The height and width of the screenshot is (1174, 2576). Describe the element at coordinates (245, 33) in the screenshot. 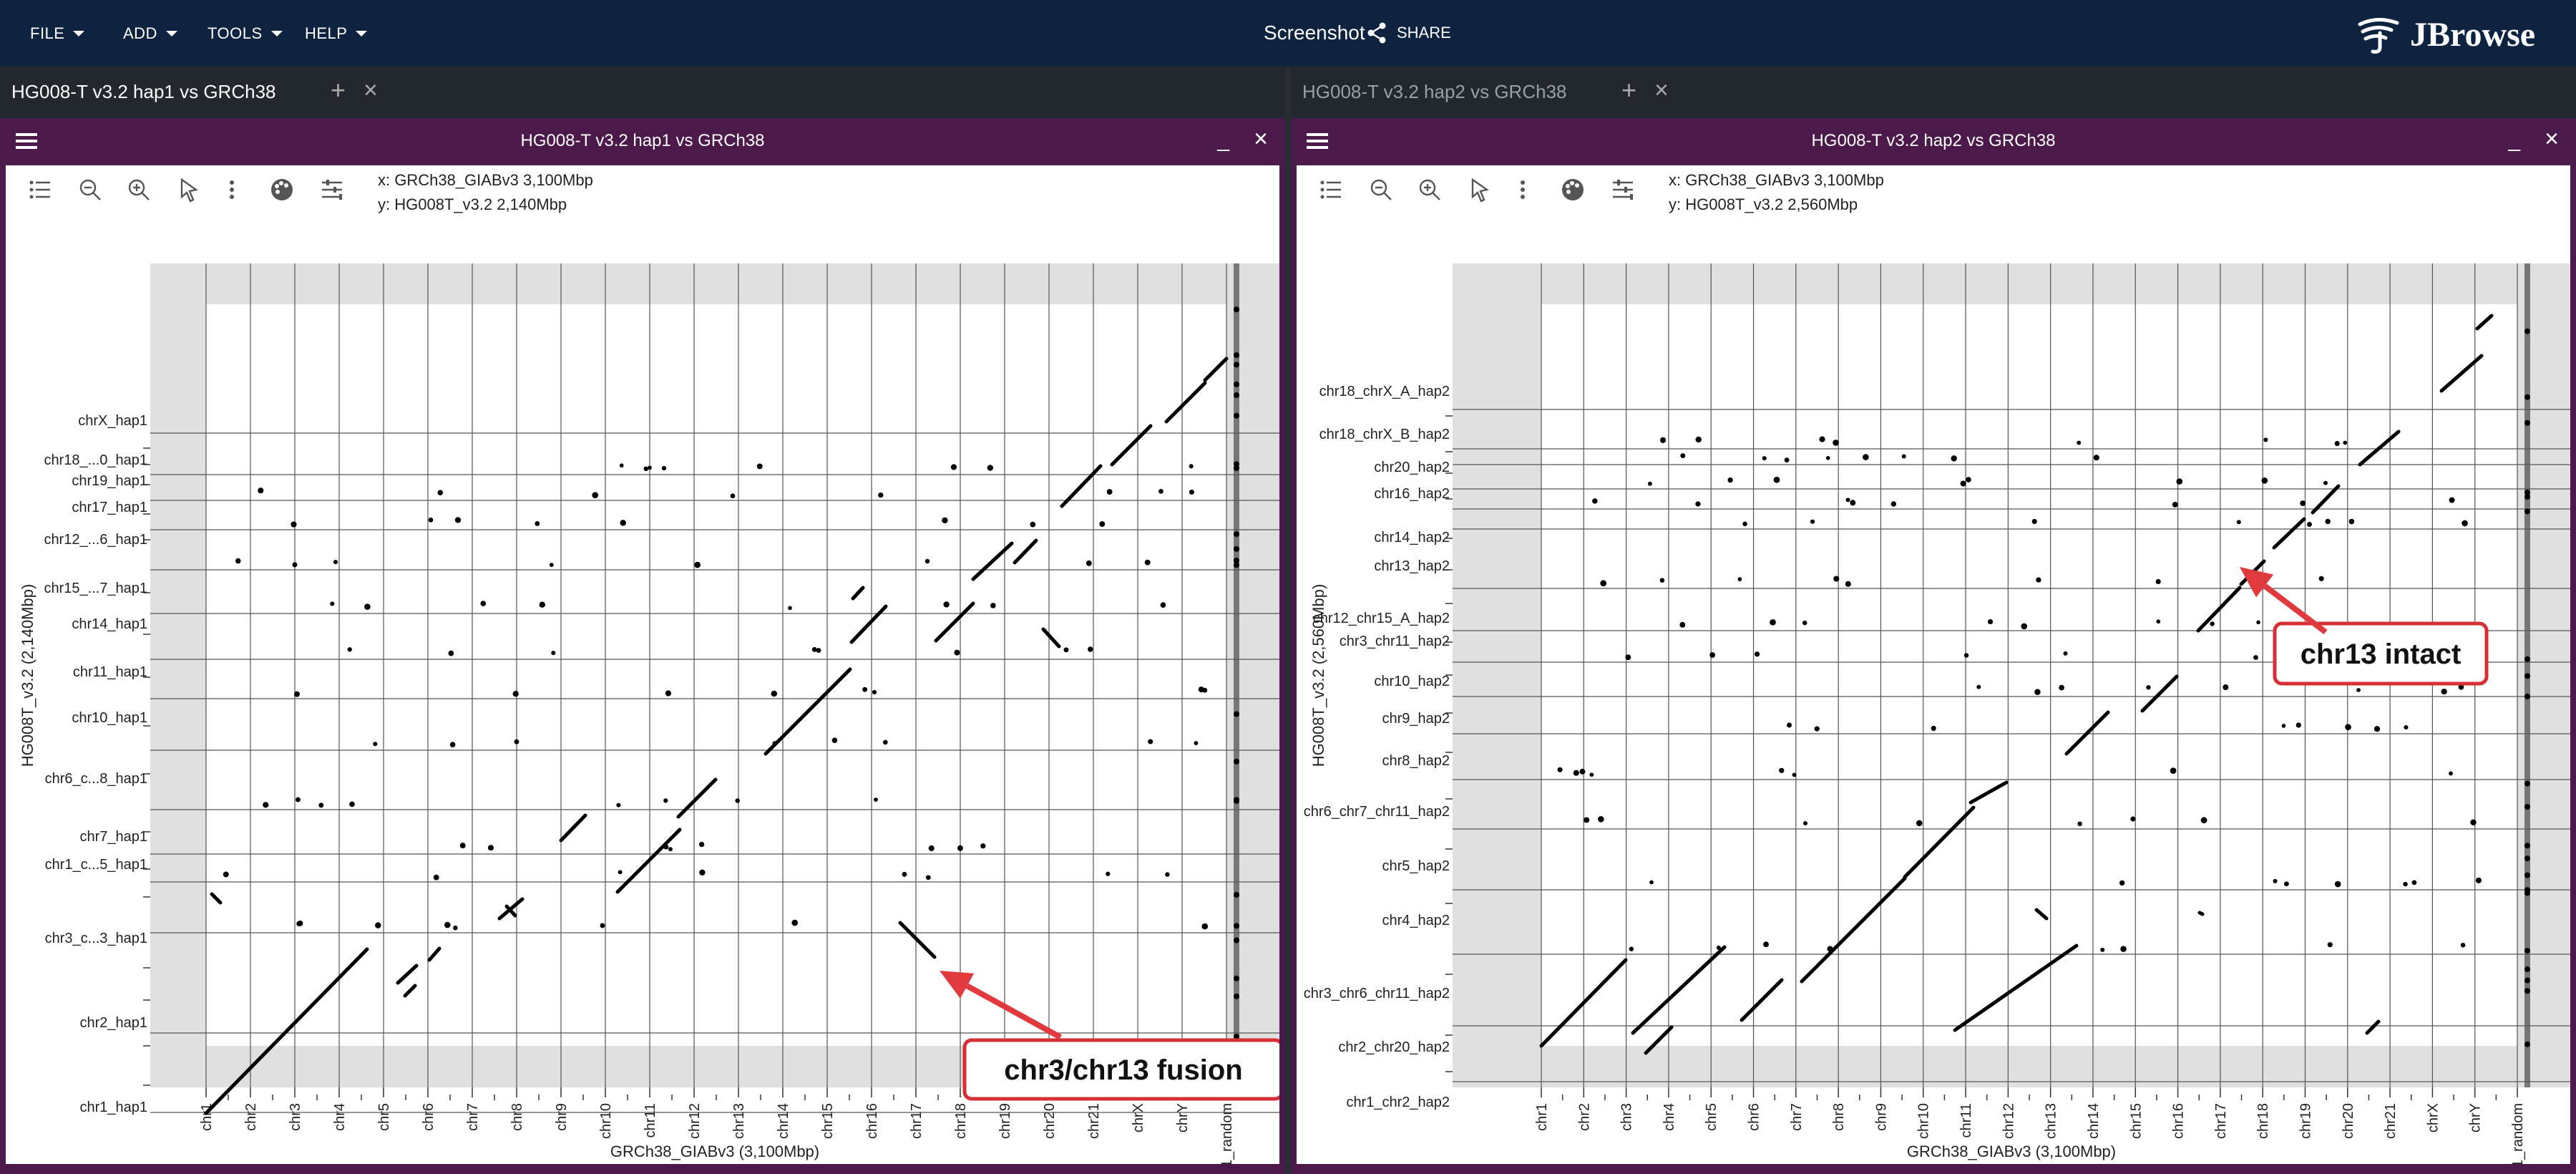

I see `tools-menu: TOOLS` at that location.